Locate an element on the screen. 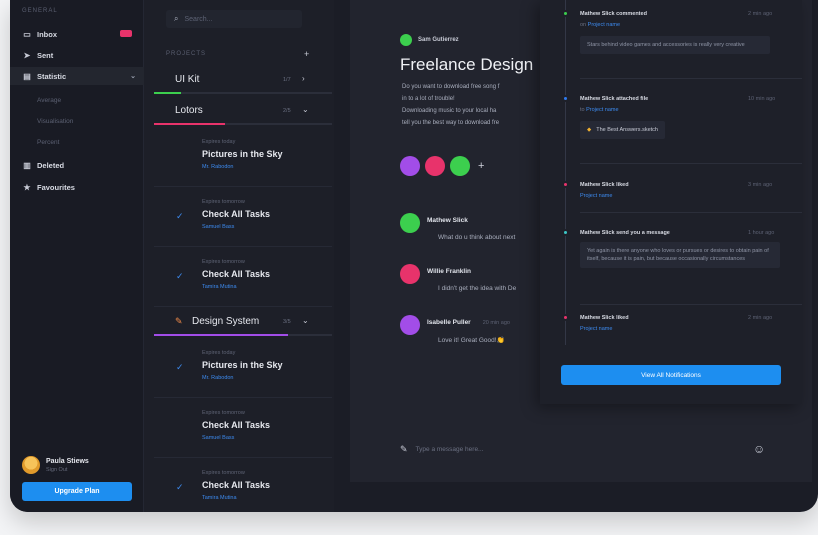 This screenshot has width=818, height=535. project-name: Lotors is located at coordinates (189, 110).